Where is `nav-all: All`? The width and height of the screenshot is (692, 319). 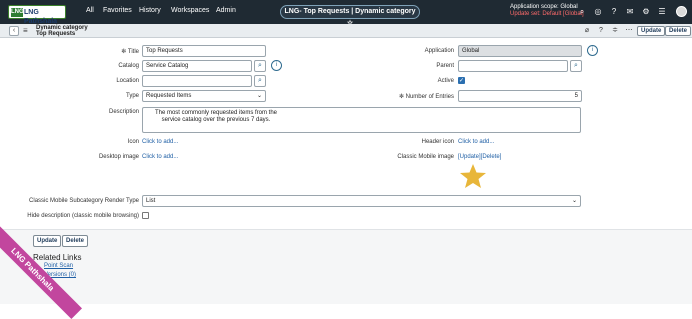 nav-all: All is located at coordinates (90, 10).